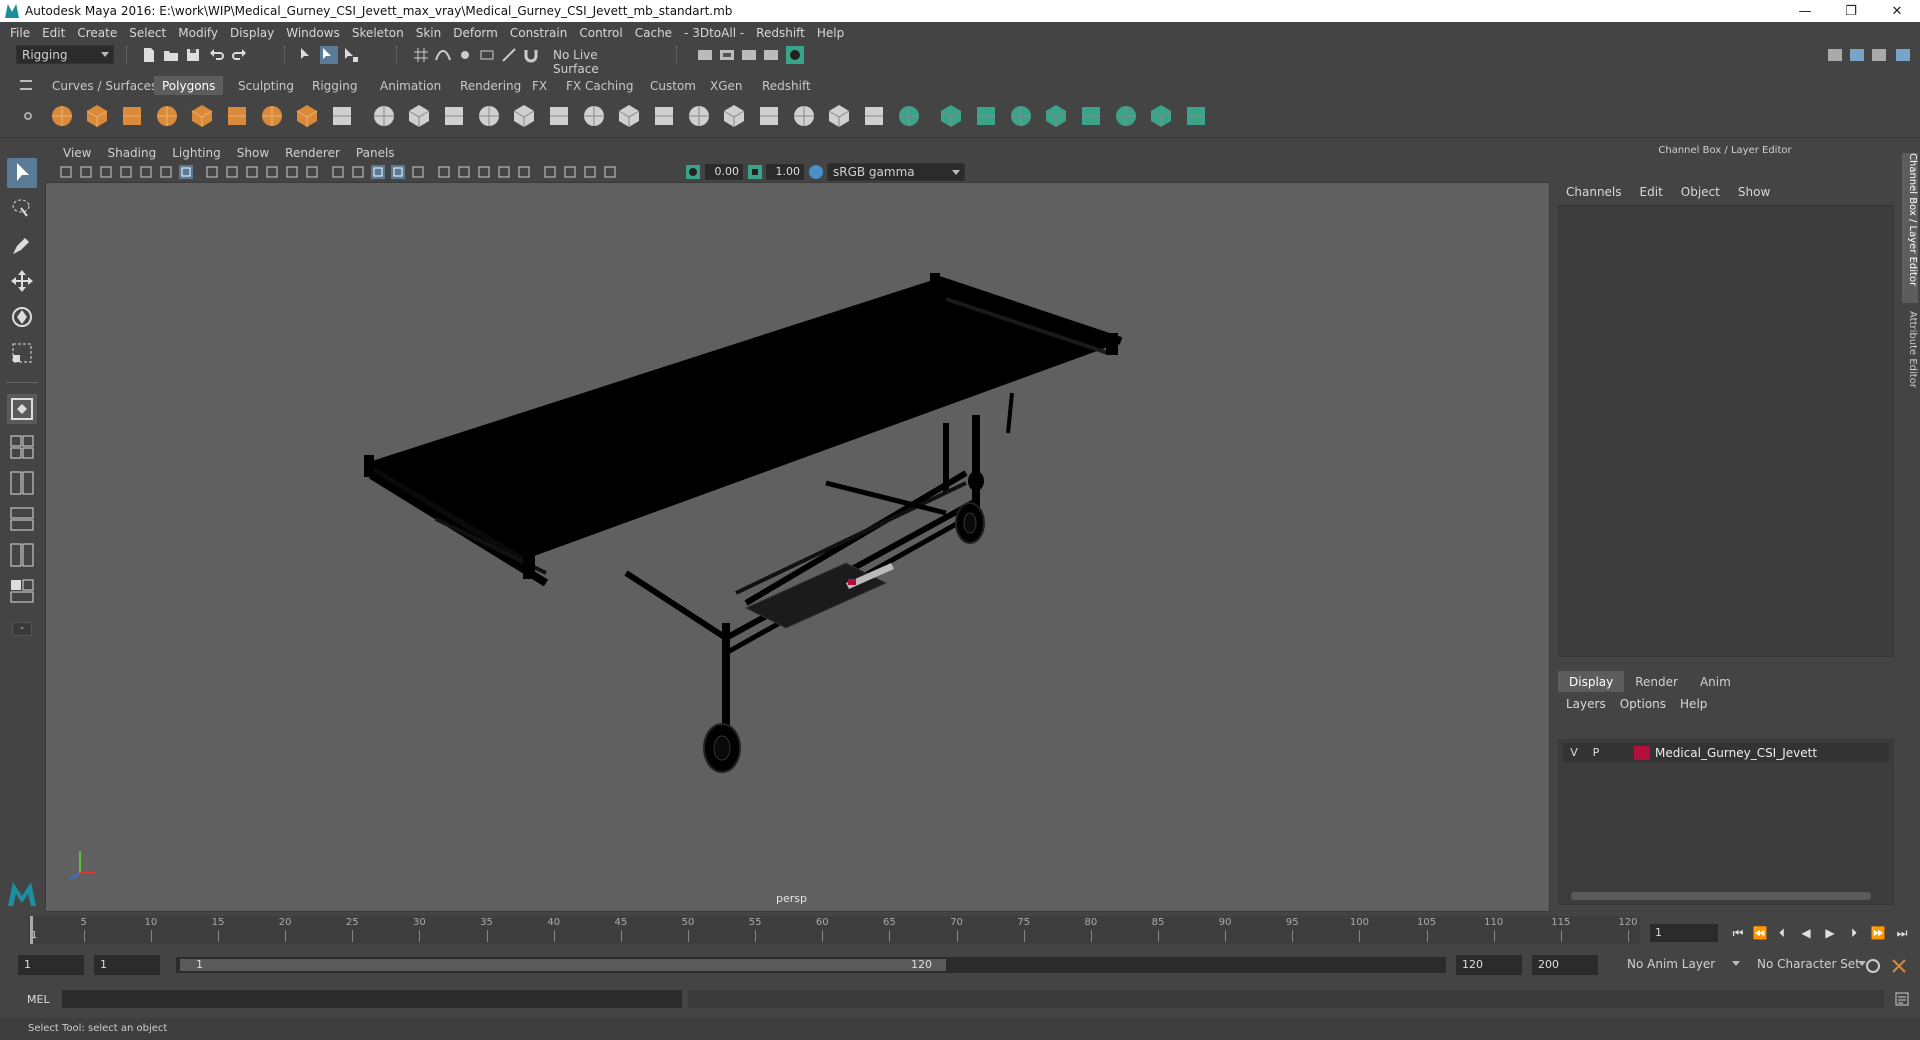 This screenshot has width=1920, height=1040. I want to click on four-view-layout-icon, so click(22, 447).